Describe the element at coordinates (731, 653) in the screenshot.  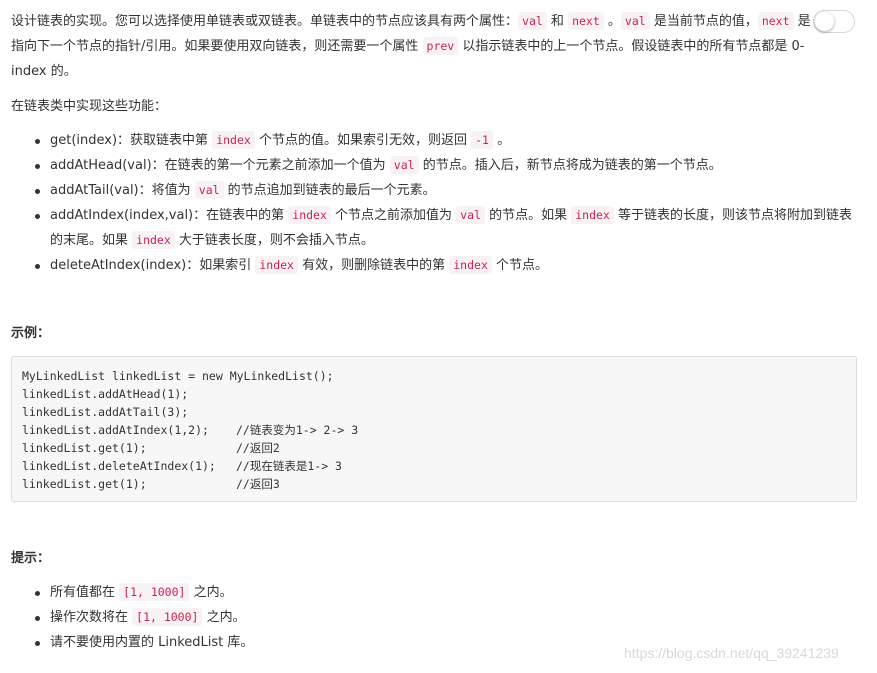
I see `watermark: https://blog.csdn.net/qq_39241239` at that location.